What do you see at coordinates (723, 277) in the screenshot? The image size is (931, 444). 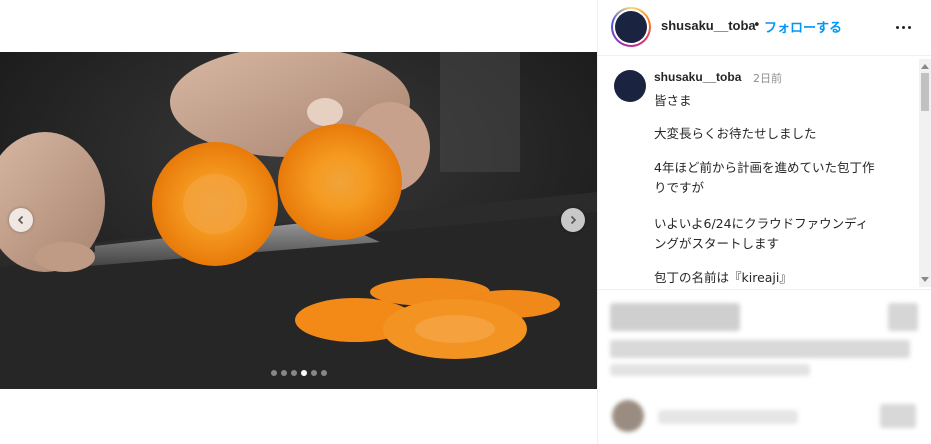 I see `caption-line: 包丁の名前は『kireaji』` at bounding box center [723, 277].